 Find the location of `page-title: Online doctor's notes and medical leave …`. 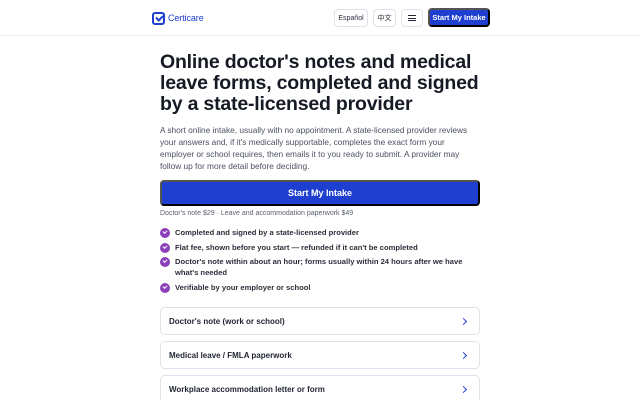

page-title: Online doctor's notes and medical leave … is located at coordinates (319, 83).